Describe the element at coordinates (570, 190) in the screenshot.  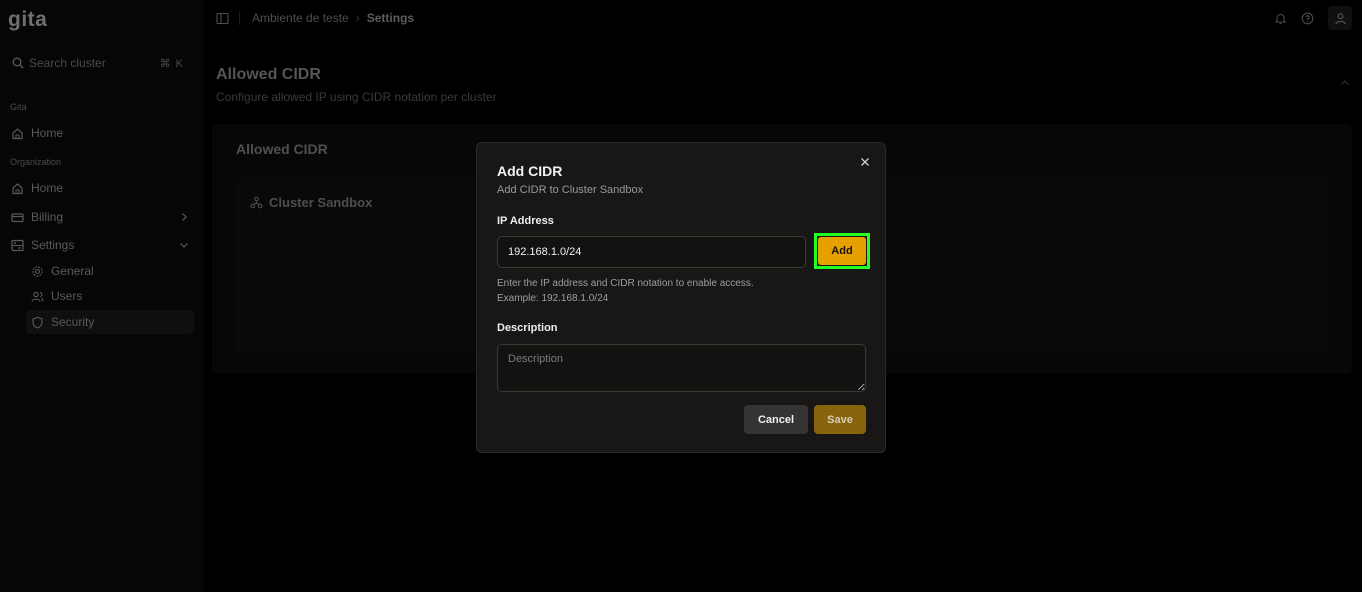
I see `dialog-subtitle: Add CIDR to Cluster Sandbox` at that location.